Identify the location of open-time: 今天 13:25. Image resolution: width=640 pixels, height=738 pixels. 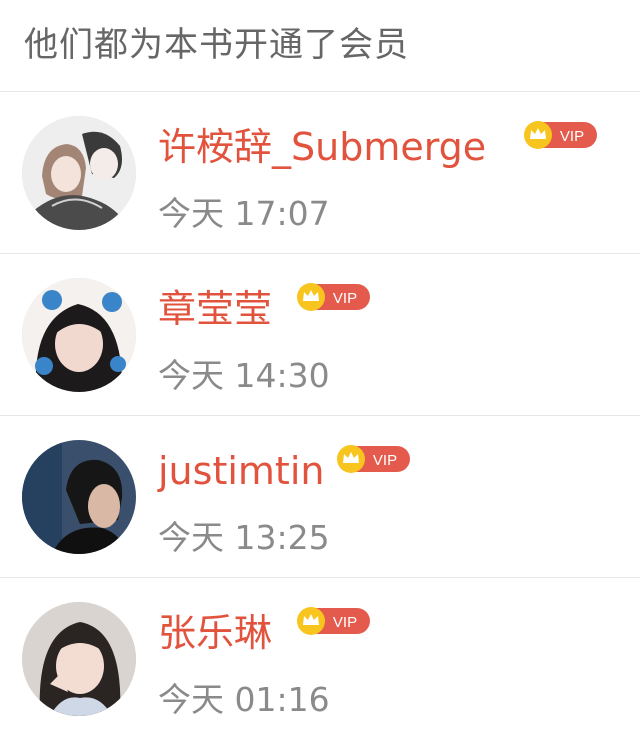
(244, 537).